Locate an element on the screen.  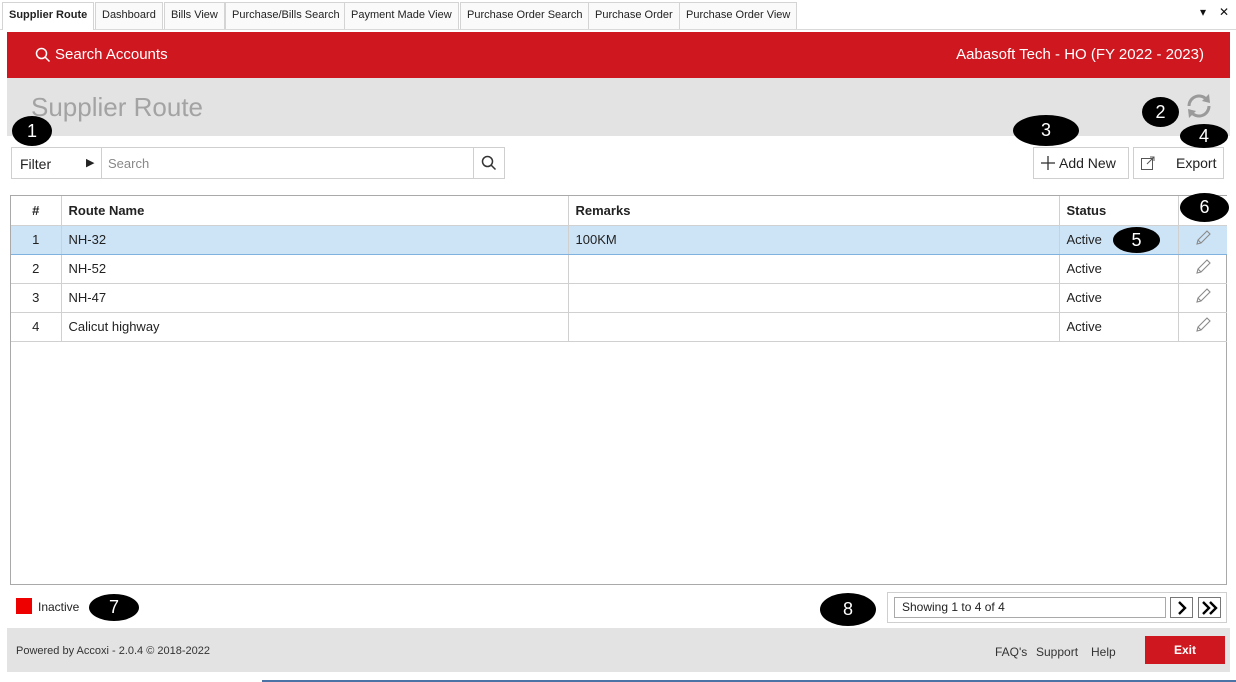
export-label: Export is located at coordinates (1196, 163).